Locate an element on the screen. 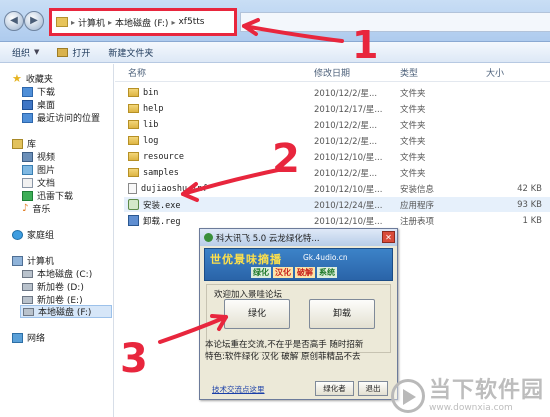  site-watermark: 当下软件园 www.downxia.com is located at coordinates (467, 395).